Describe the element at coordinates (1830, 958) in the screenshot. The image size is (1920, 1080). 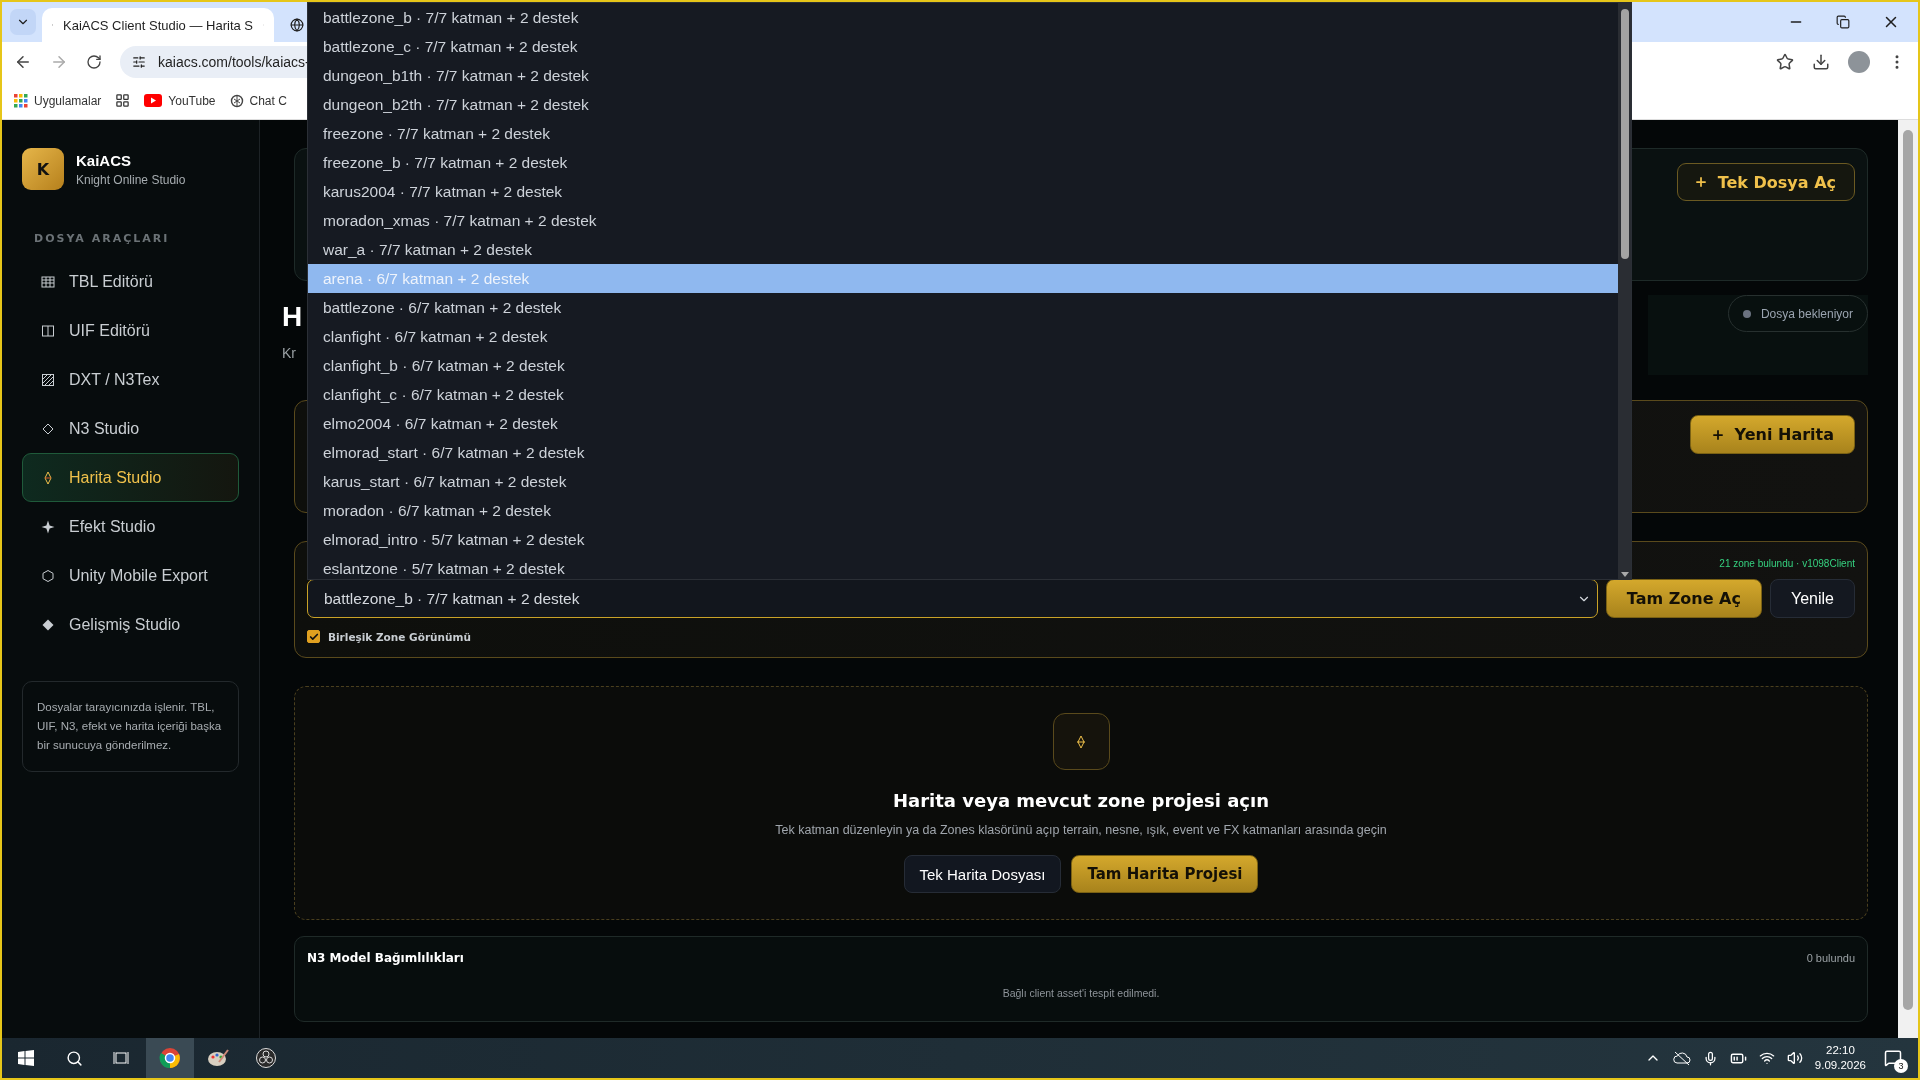
I see `count-text: 0 bulundu` at that location.